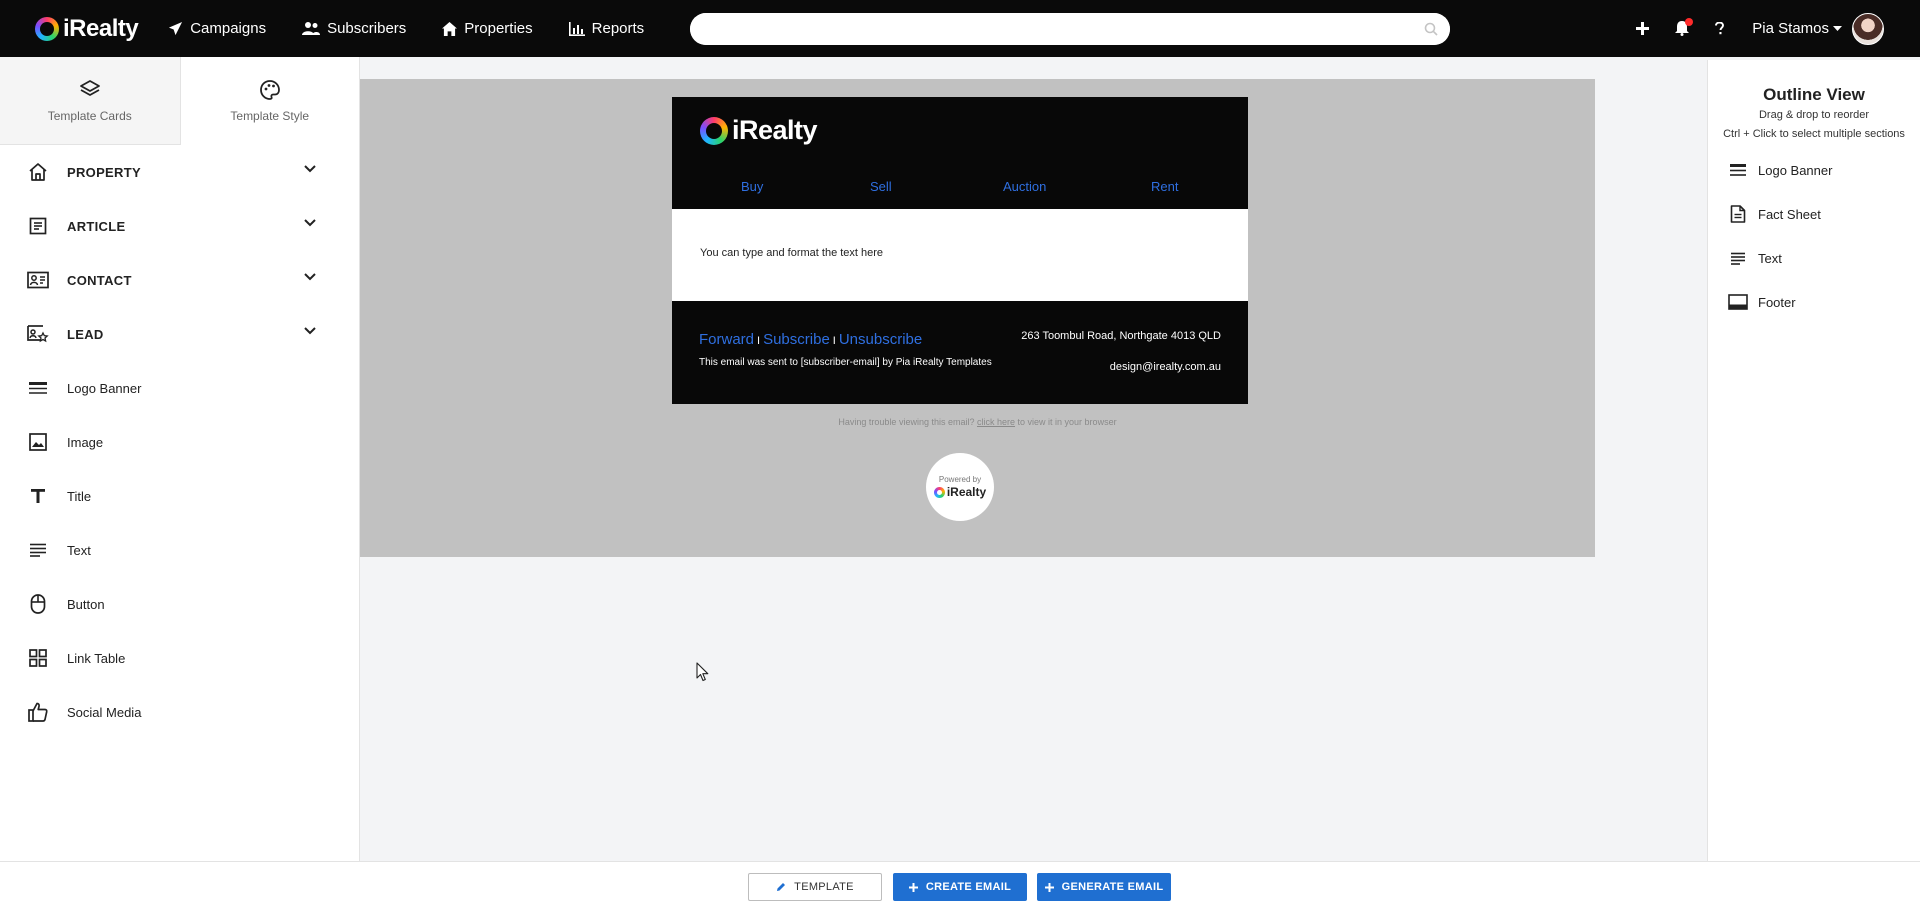 The image size is (1920, 911). Describe the element at coordinates (1814, 258) in the screenshot. I see `outline-item-text: Text` at that location.